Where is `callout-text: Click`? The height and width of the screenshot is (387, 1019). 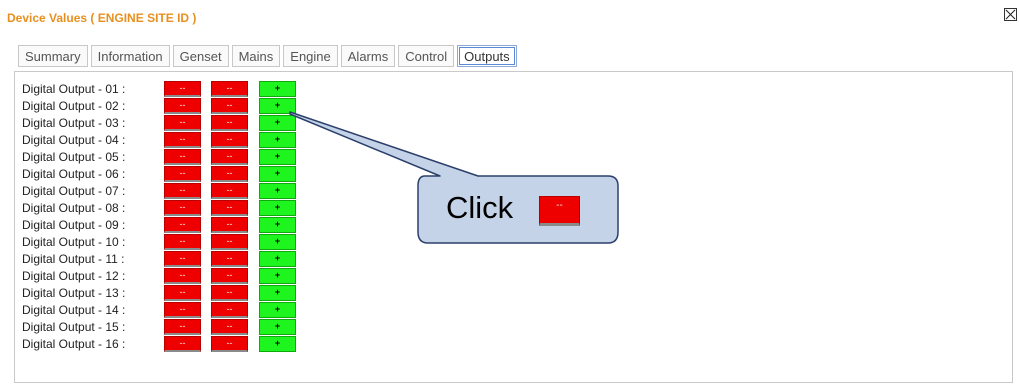
callout-text: Click is located at coordinates (480, 207).